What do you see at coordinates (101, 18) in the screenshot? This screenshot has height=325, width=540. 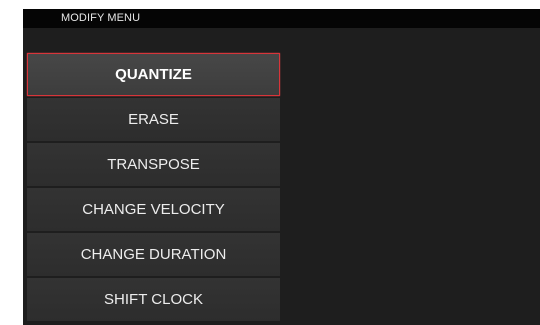 I see `menu-title: MODIFY MENU` at bounding box center [101, 18].